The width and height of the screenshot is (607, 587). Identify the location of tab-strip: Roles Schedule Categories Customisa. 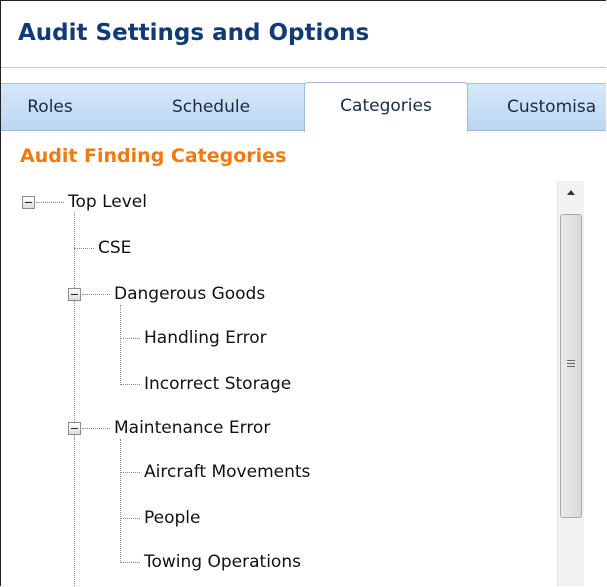
(303, 107).